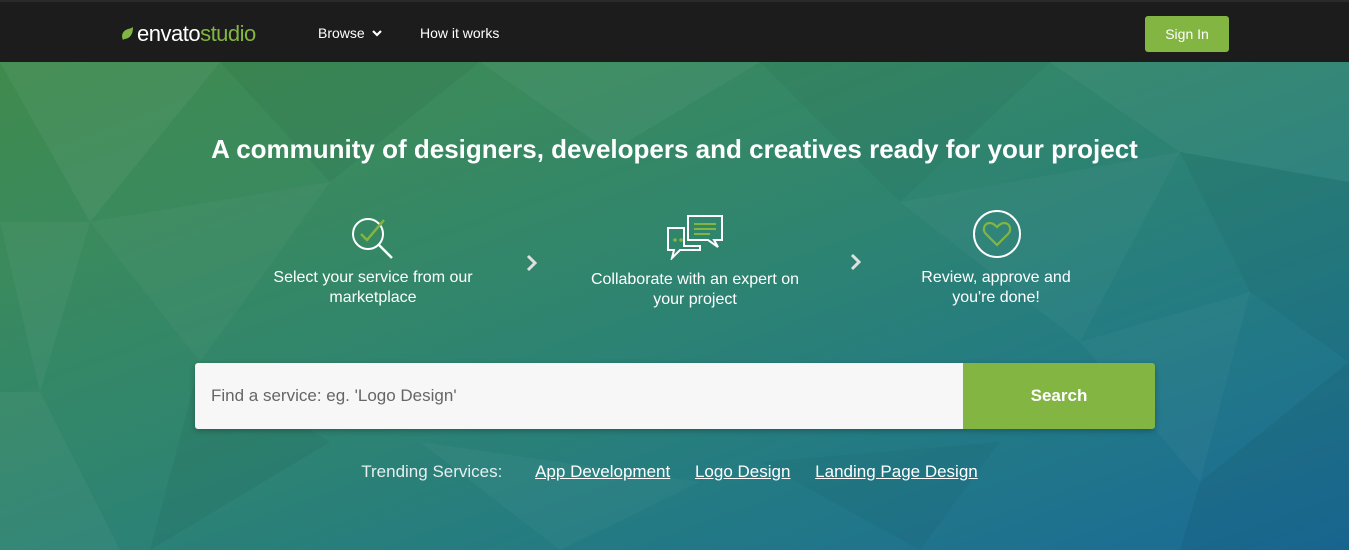 The height and width of the screenshot is (550, 1349). I want to click on step-select-service-label: Select your service from our marketplace, so click(373, 287).